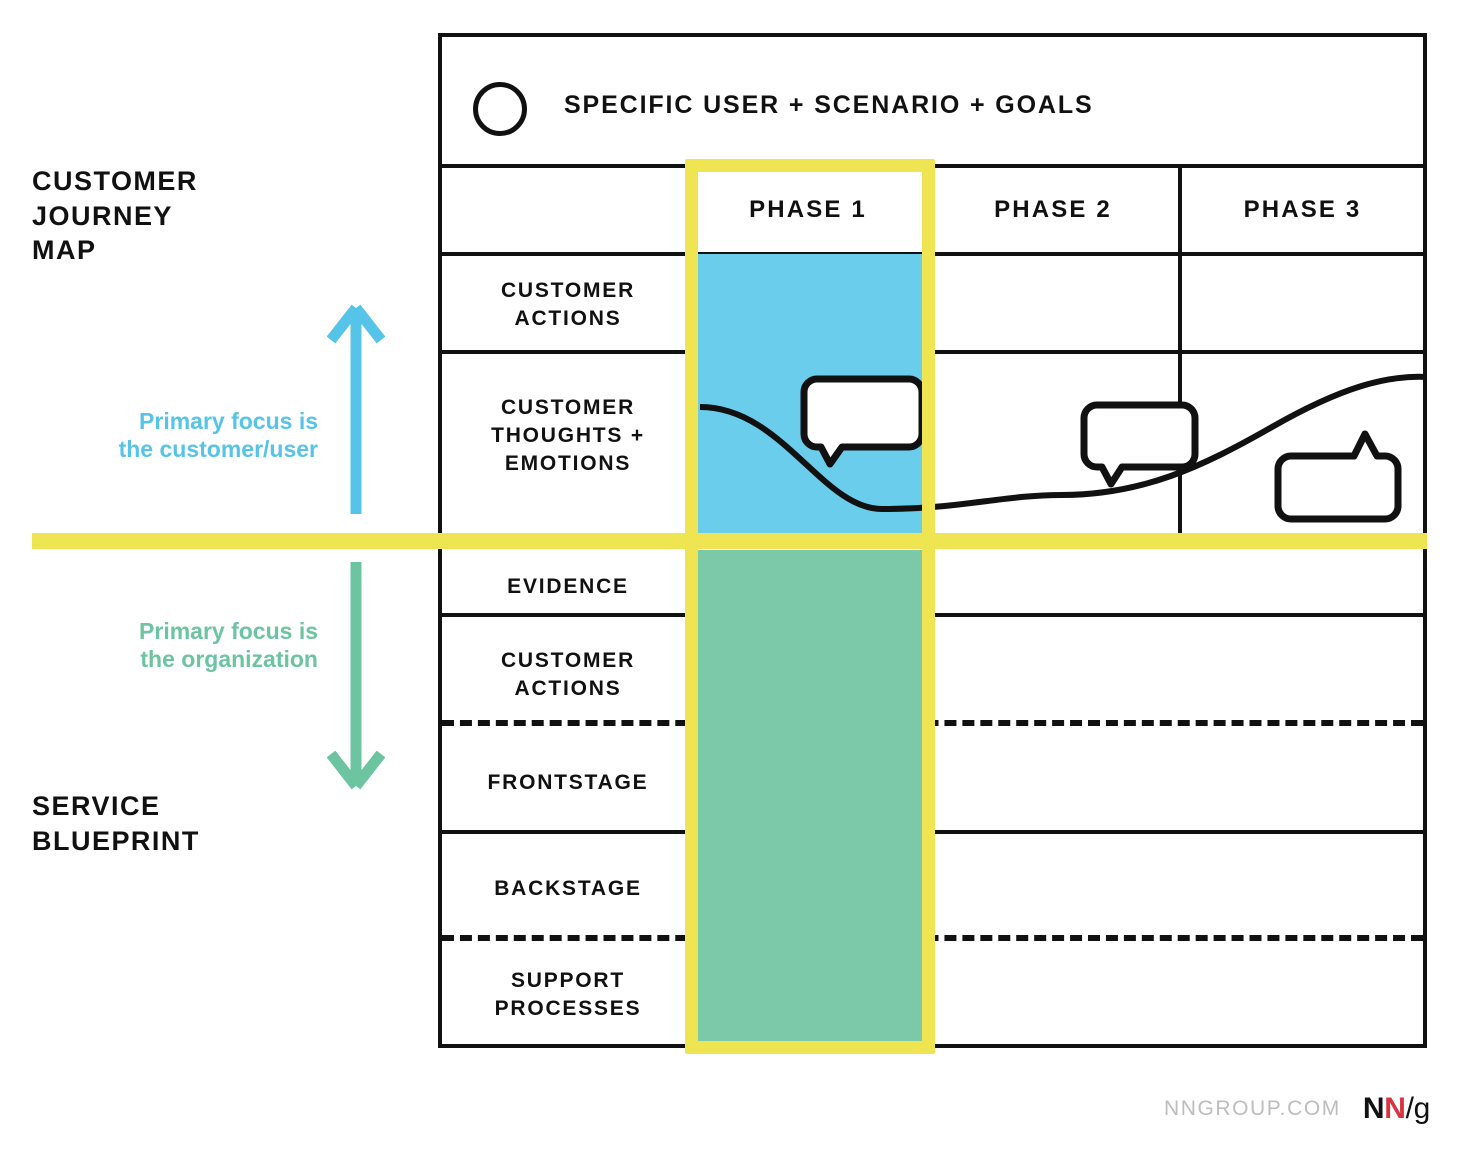  What do you see at coordinates (1373, 1108) in the screenshot?
I see `logo-n-first: N` at bounding box center [1373, 1108].